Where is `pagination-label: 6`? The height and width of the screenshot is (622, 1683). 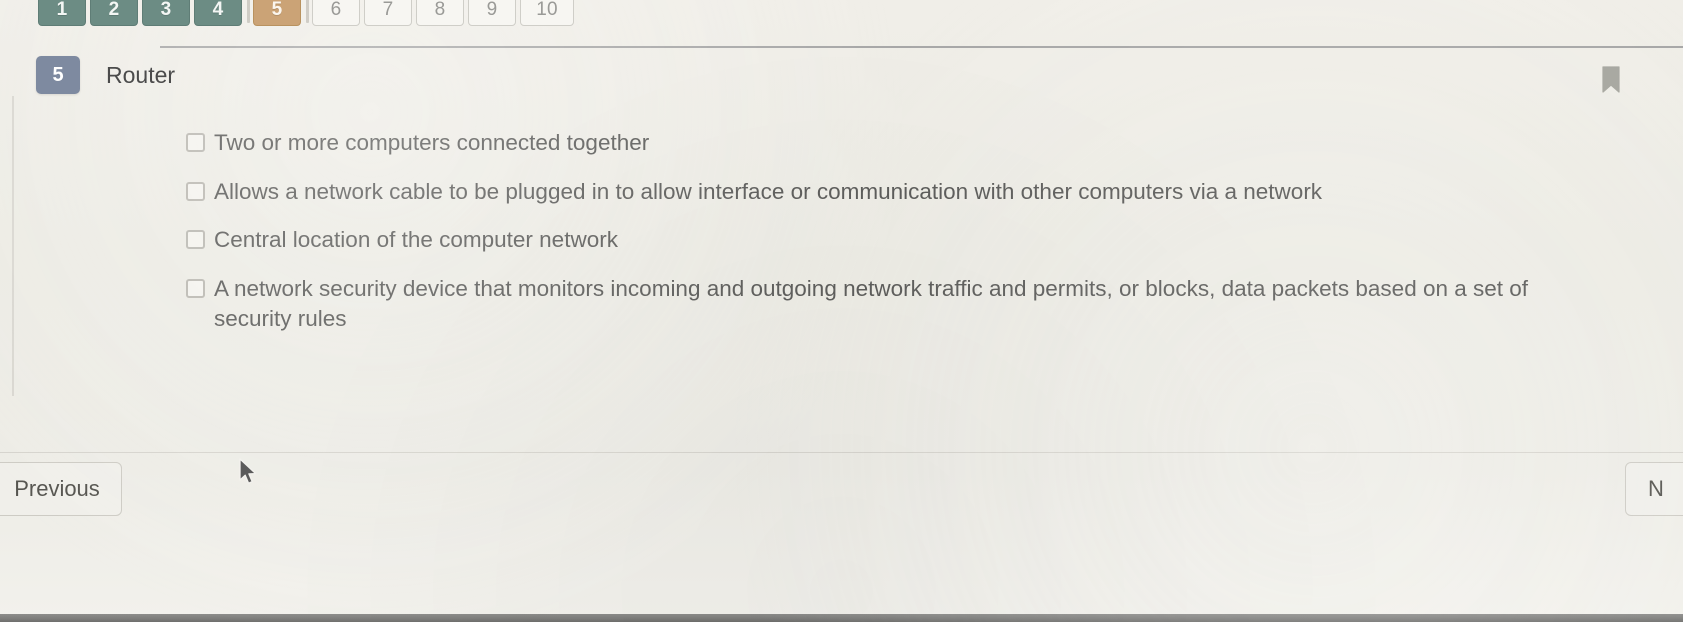
pagination-label: 6 is located at coordinates (336, 10).